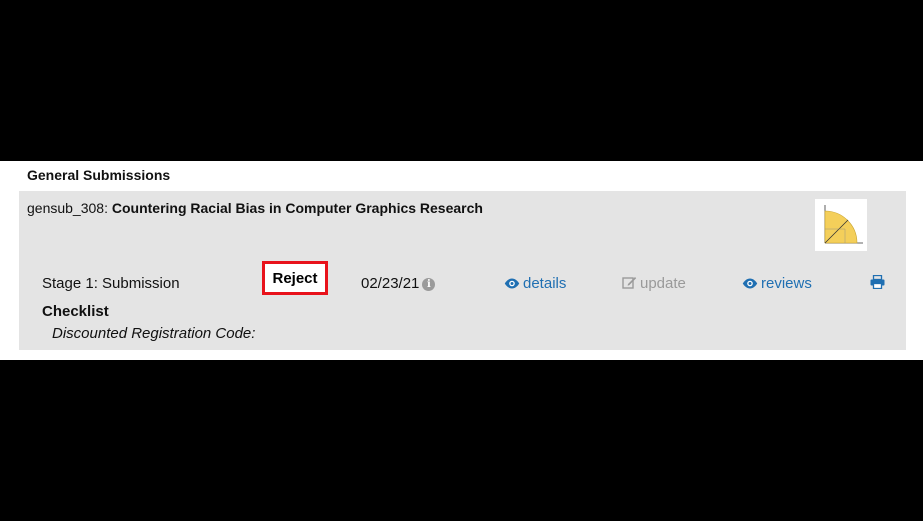 The image size is (923, 521). Describe the element at coordinates (663, 283) in the screenshot. I see `update-label: update` at that location.